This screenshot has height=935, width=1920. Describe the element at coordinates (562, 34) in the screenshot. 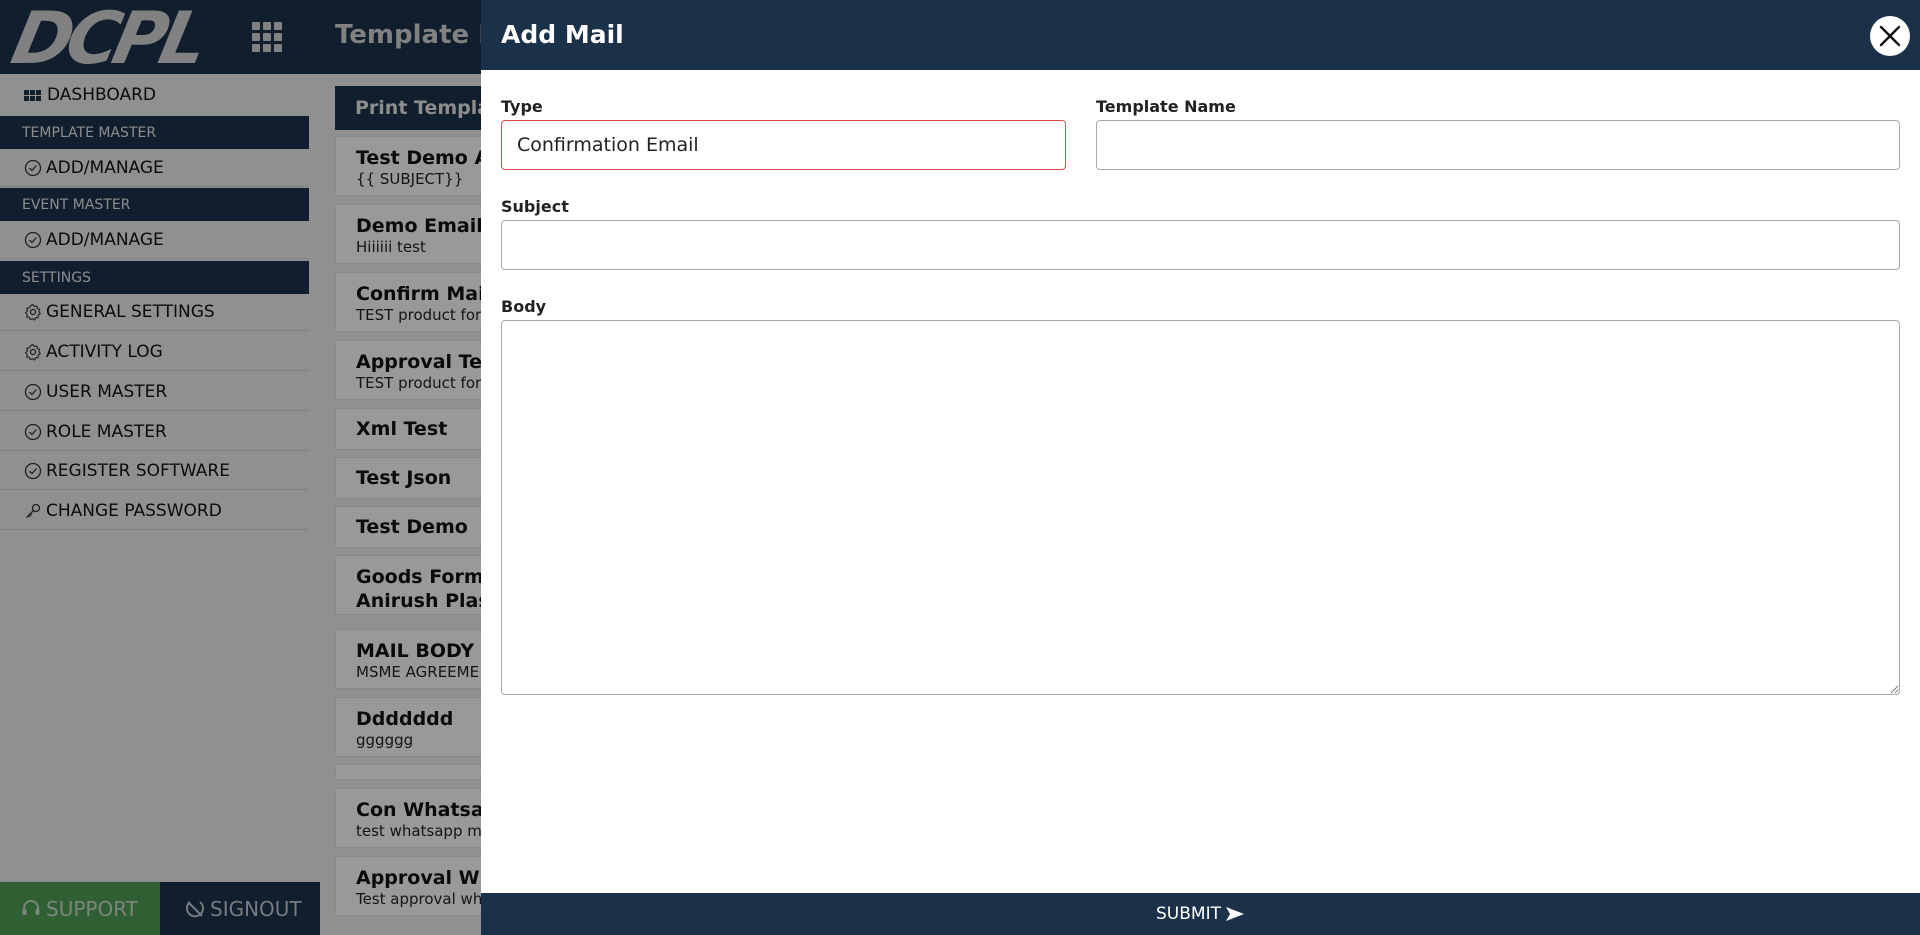

I see `drawer-title: Add Mail` at that location.